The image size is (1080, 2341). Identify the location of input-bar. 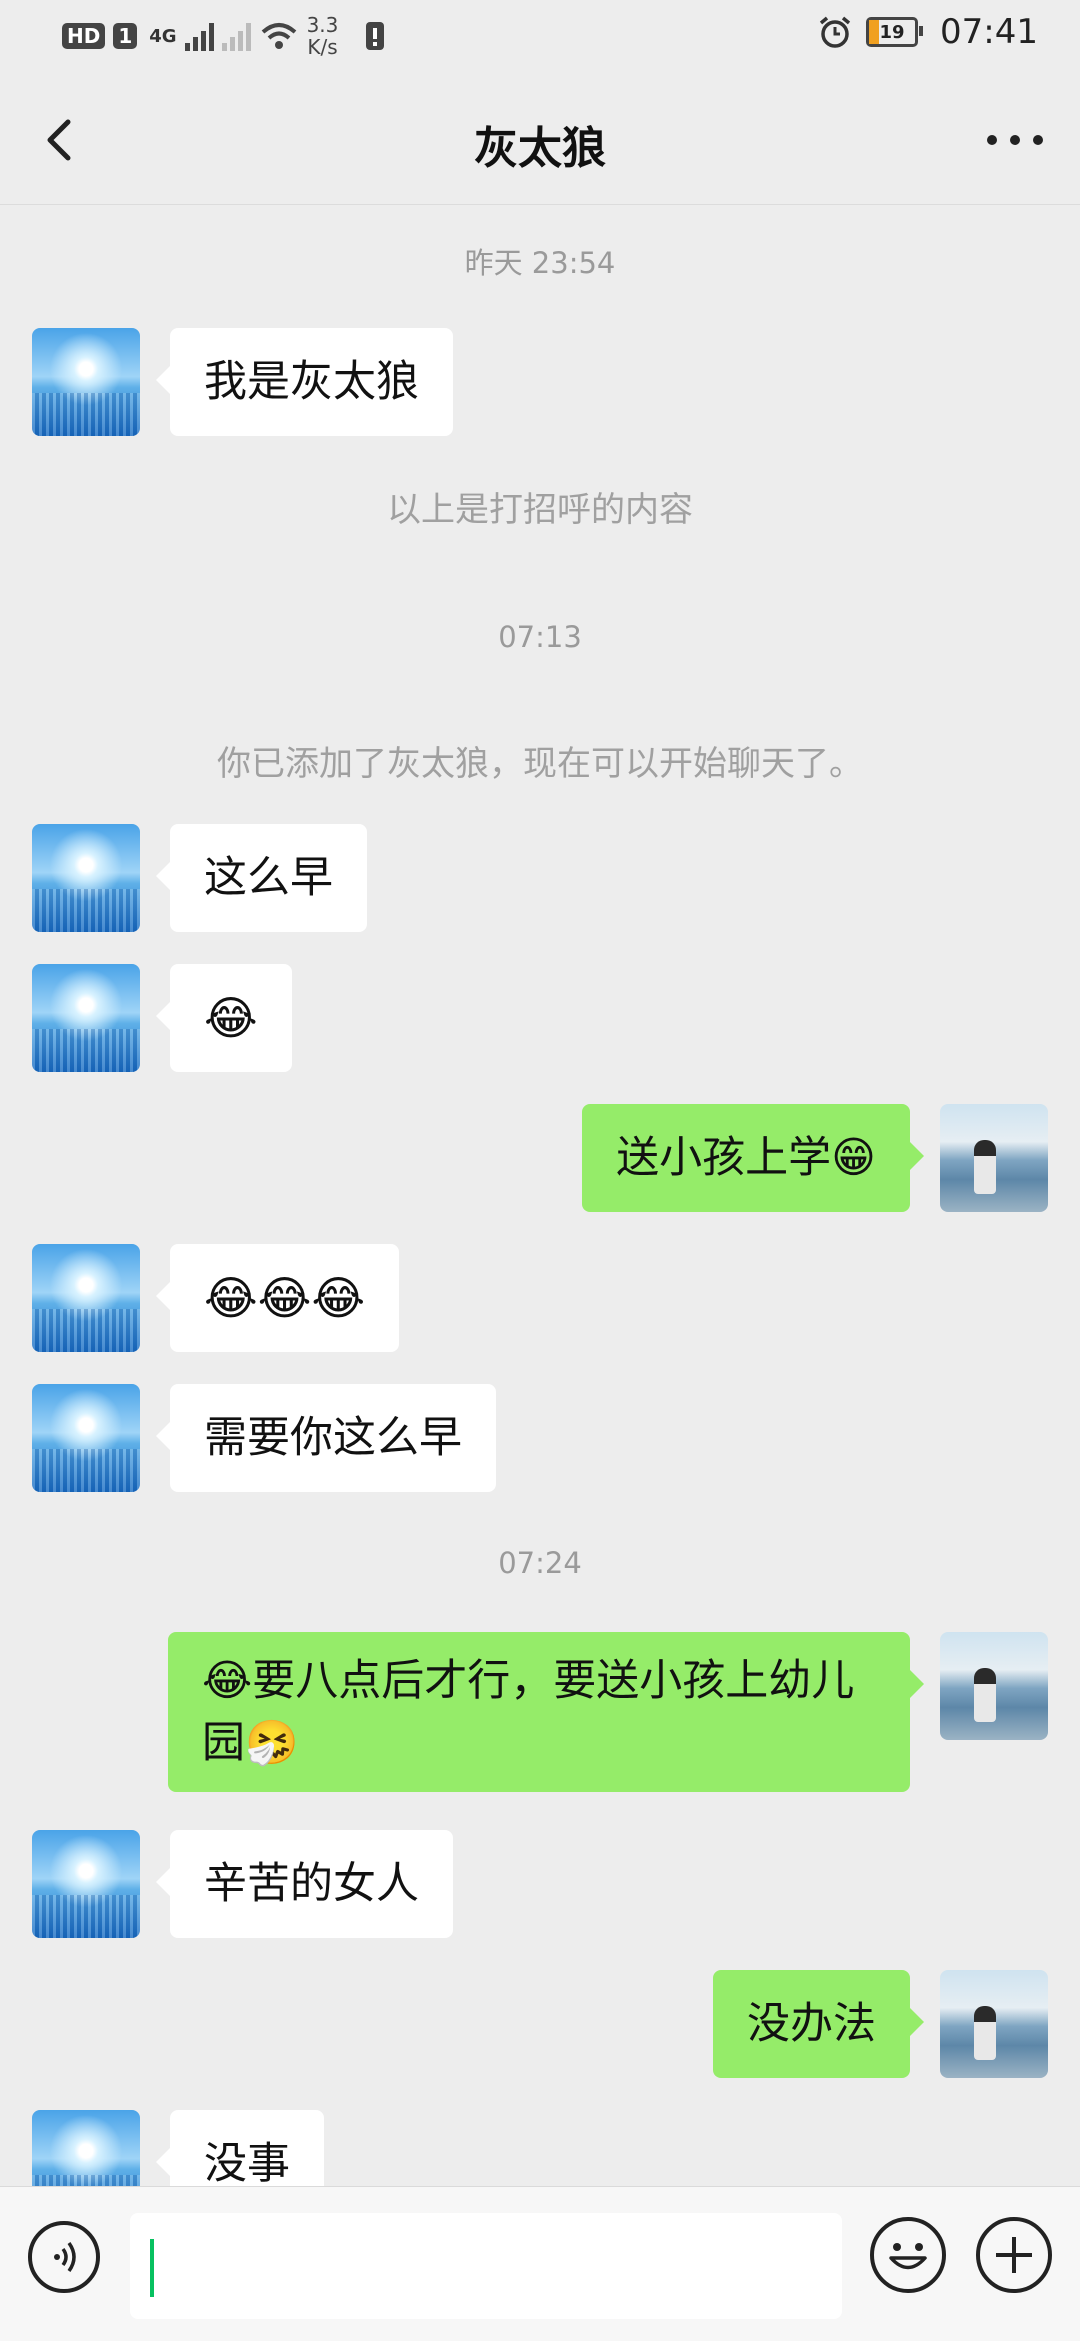
(540, 2263).